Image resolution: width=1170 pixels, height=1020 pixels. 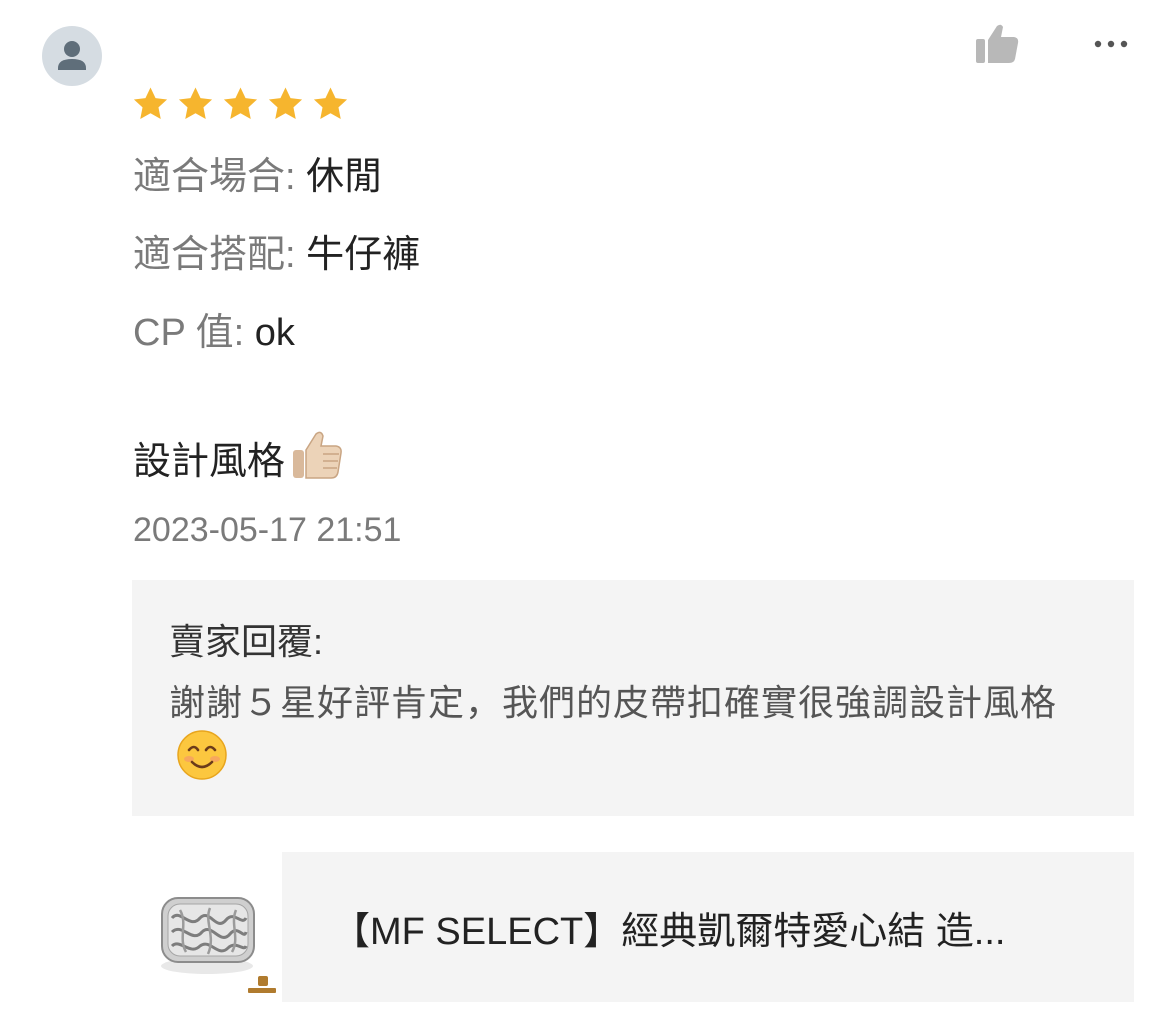 I want to click on reviewer-avatar, so click(x=72, y=56).